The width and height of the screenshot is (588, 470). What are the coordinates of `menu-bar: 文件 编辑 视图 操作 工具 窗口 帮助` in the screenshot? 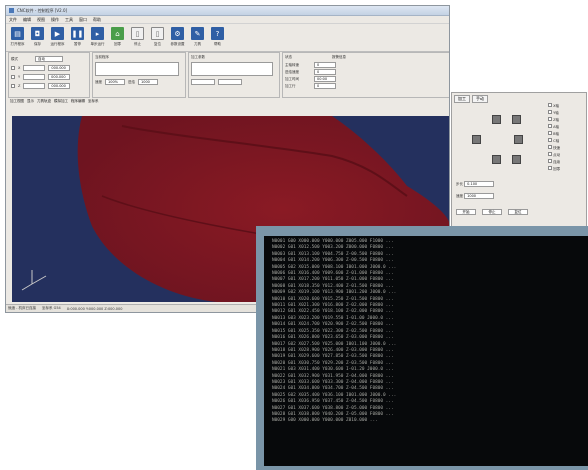 It's located at (227, 20).